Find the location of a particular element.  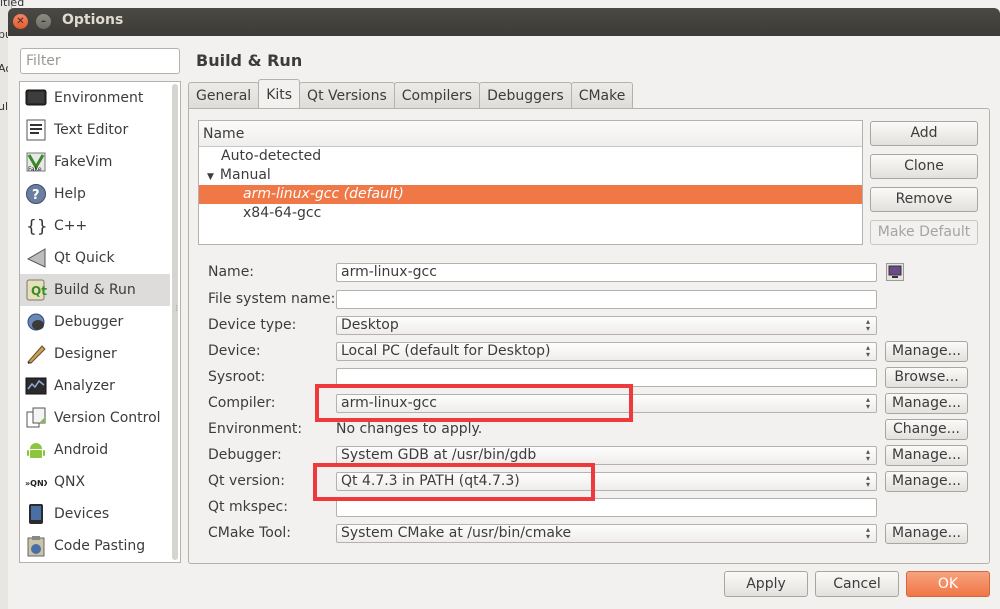

close-icon: ✕ is located at coordinates (20, 21).